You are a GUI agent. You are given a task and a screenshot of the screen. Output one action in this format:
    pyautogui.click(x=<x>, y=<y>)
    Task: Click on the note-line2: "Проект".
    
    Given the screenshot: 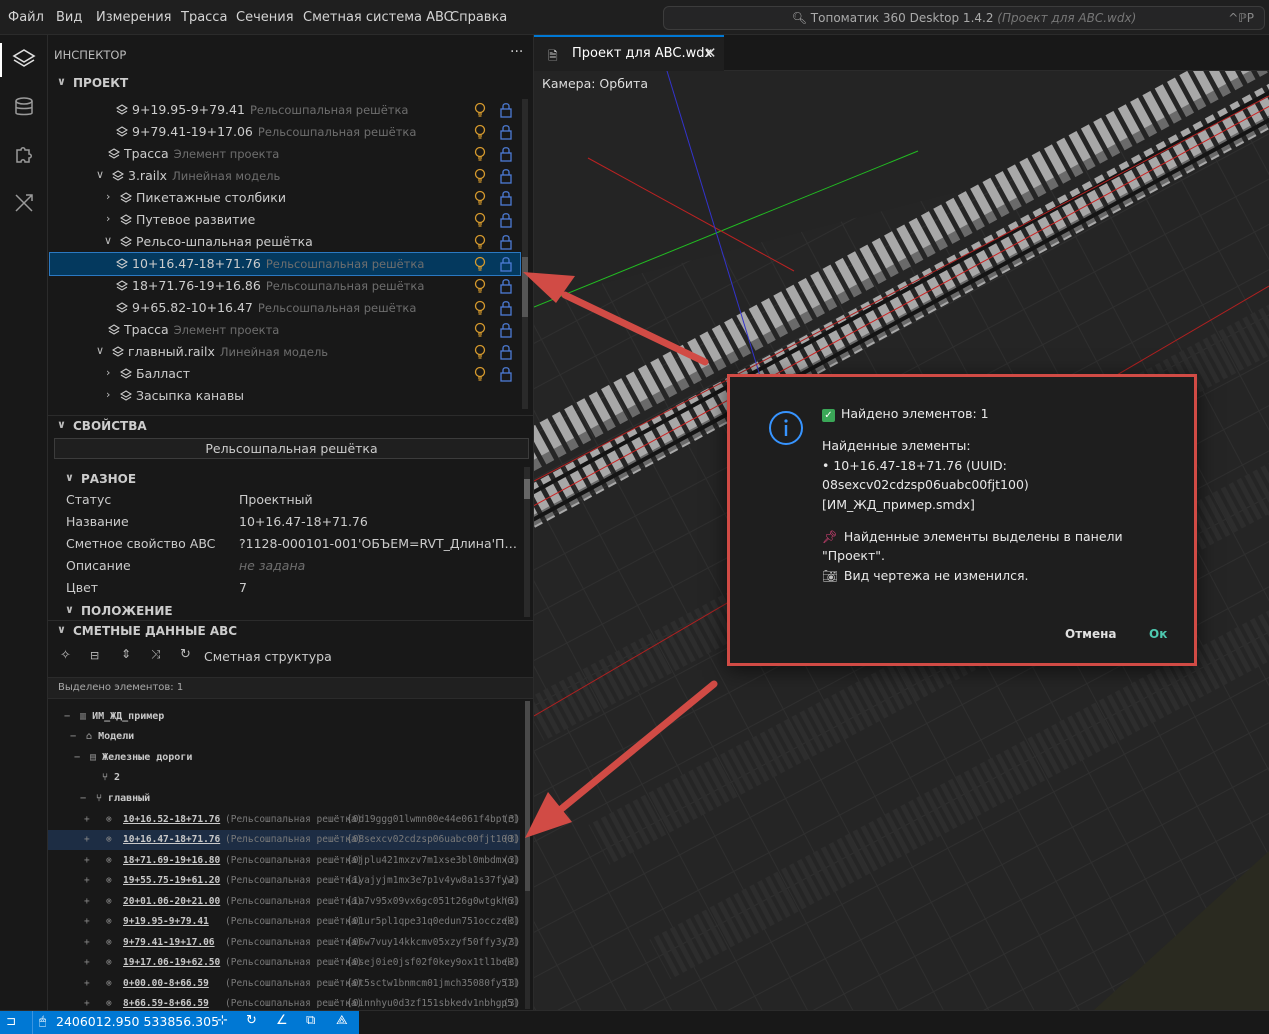 What is the action you would take?
    pyautogui.click(x=853, y=555)
    